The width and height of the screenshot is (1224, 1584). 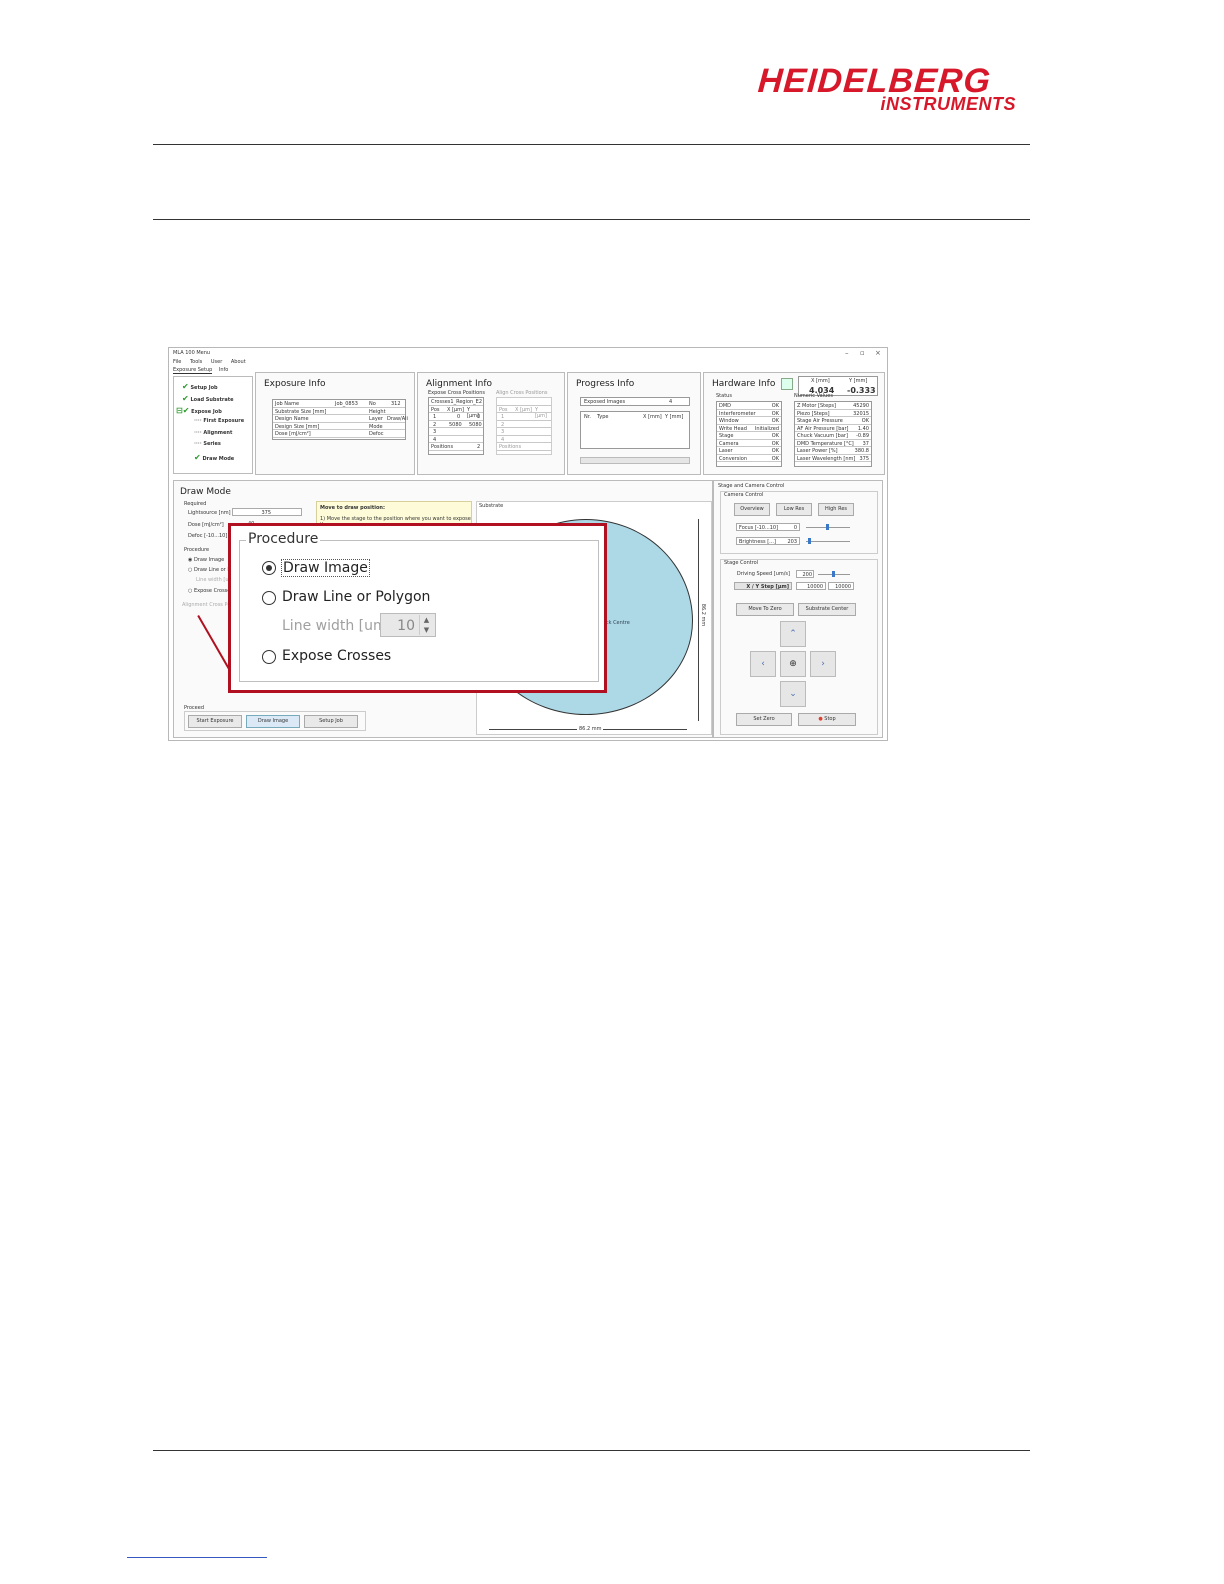 What do you see at coordinates (811, 586) in the screenshot?
I see `step-x-field: 10000` at bounding box center [811, 586].